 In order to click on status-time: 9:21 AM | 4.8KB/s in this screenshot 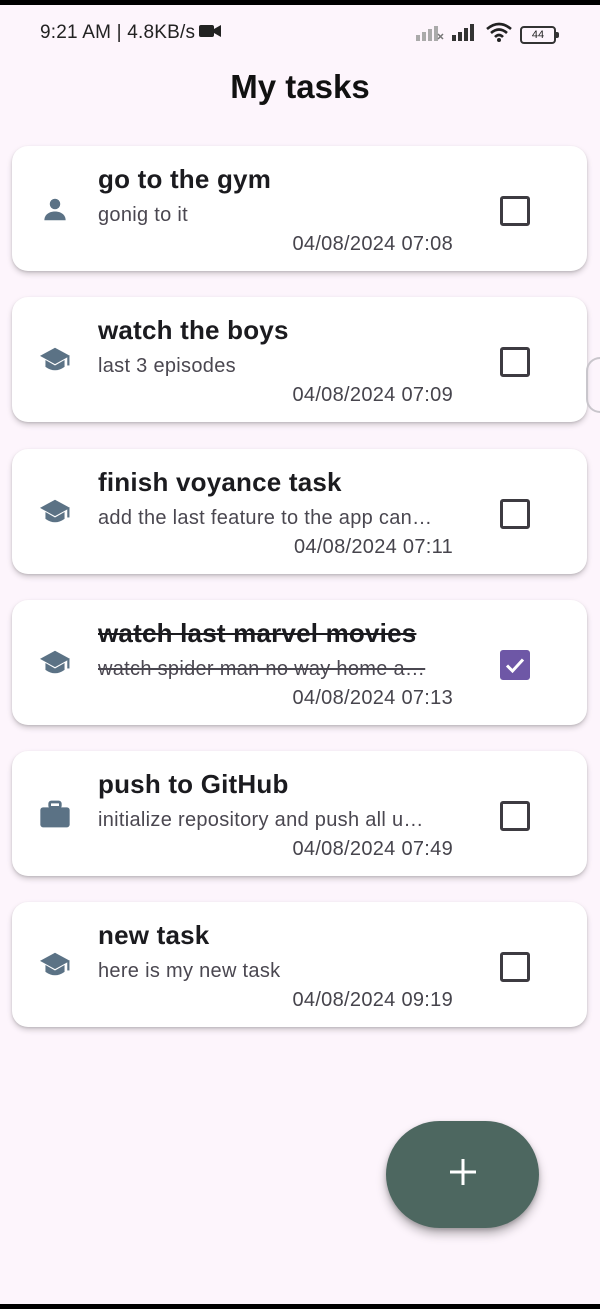, I will do `click(118, 32)`.